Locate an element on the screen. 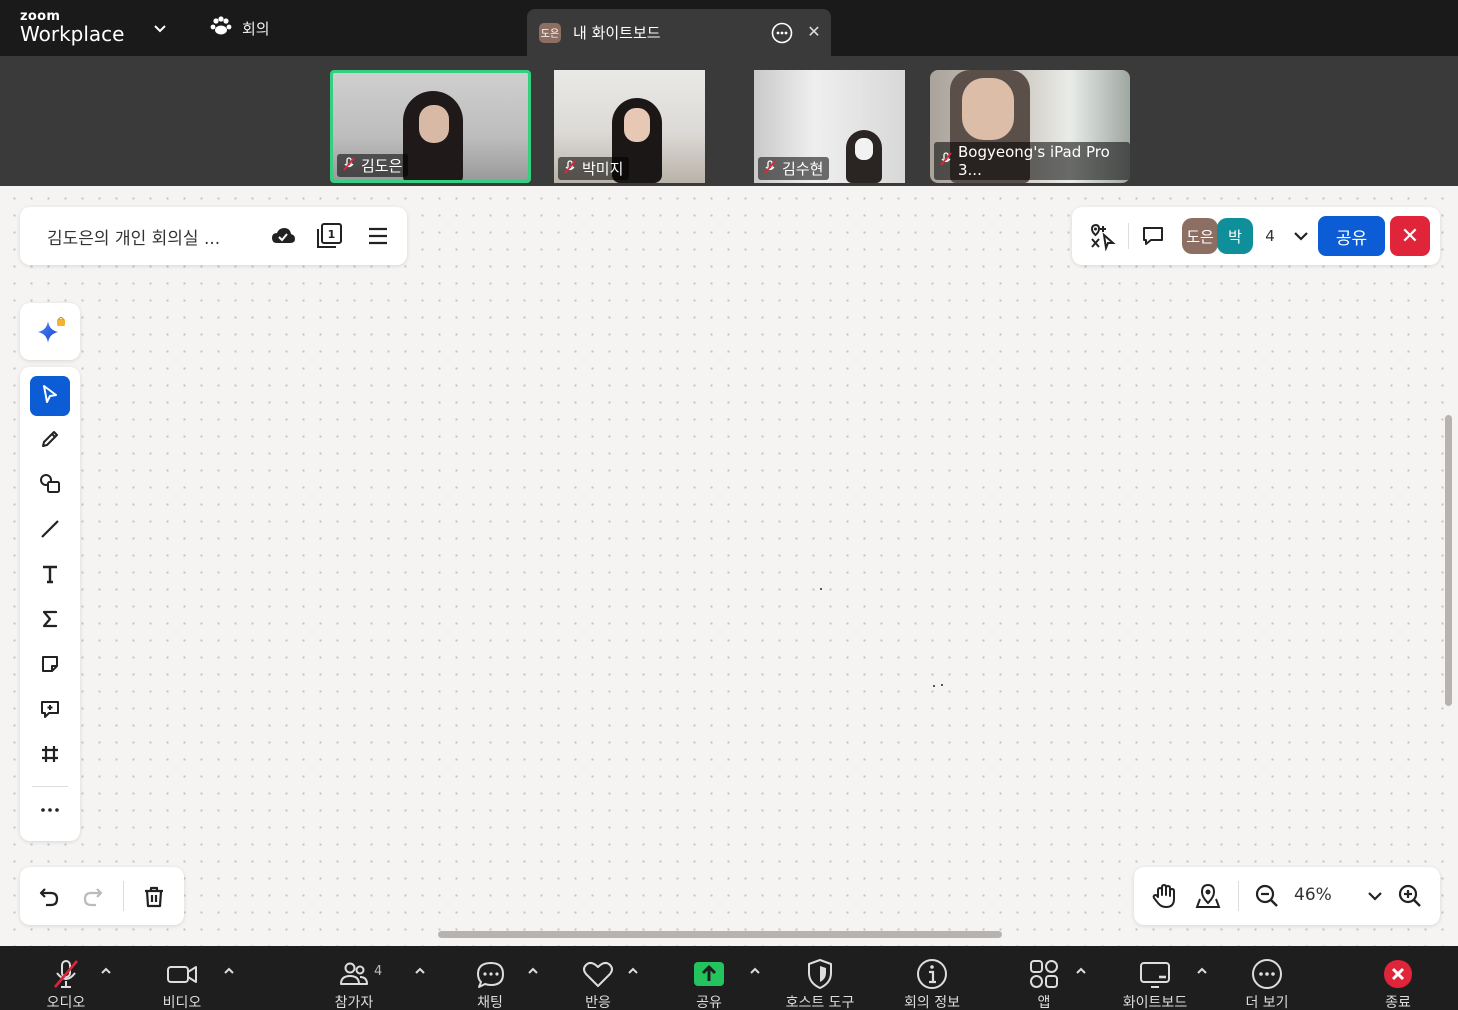 This screenshot has height=1010, width=1458. more-button: 더 보기 is located at coordinates (1267, 983).